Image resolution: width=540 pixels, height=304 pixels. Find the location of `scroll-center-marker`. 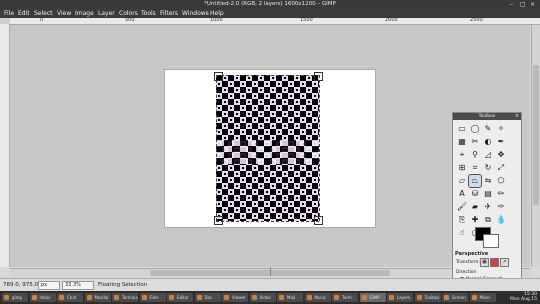

scroll-center-marker is located at coordinates (270, 271).